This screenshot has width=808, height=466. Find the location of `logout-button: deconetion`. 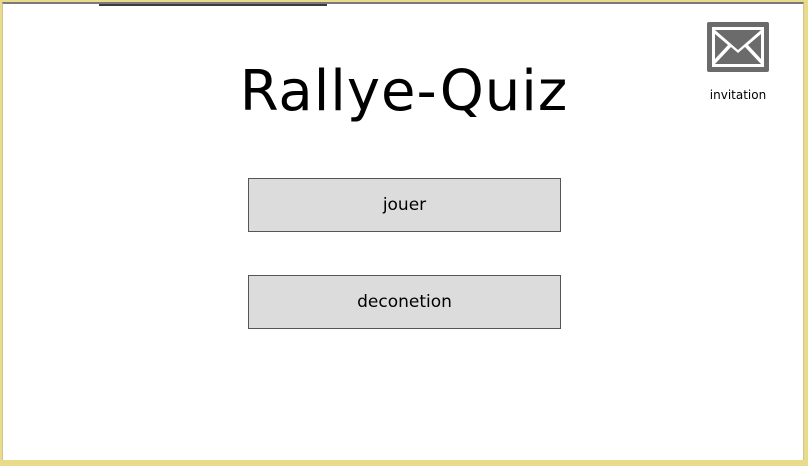

logout-button: deconetion is located at coordinates (404, 302).